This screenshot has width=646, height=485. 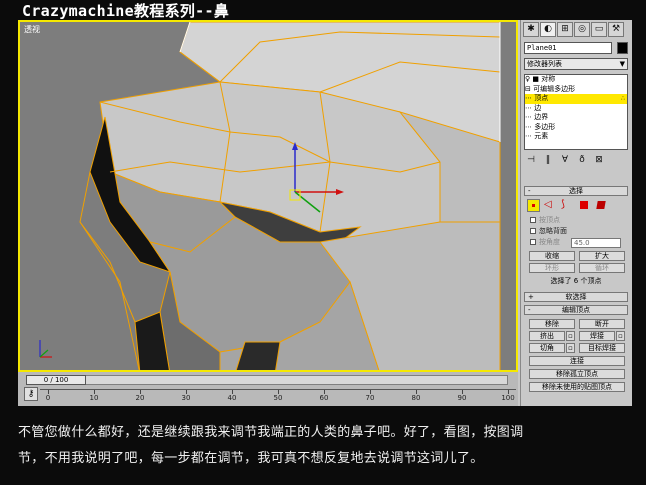 I want to click on break-button: 断开, so click(x=602, y=324).